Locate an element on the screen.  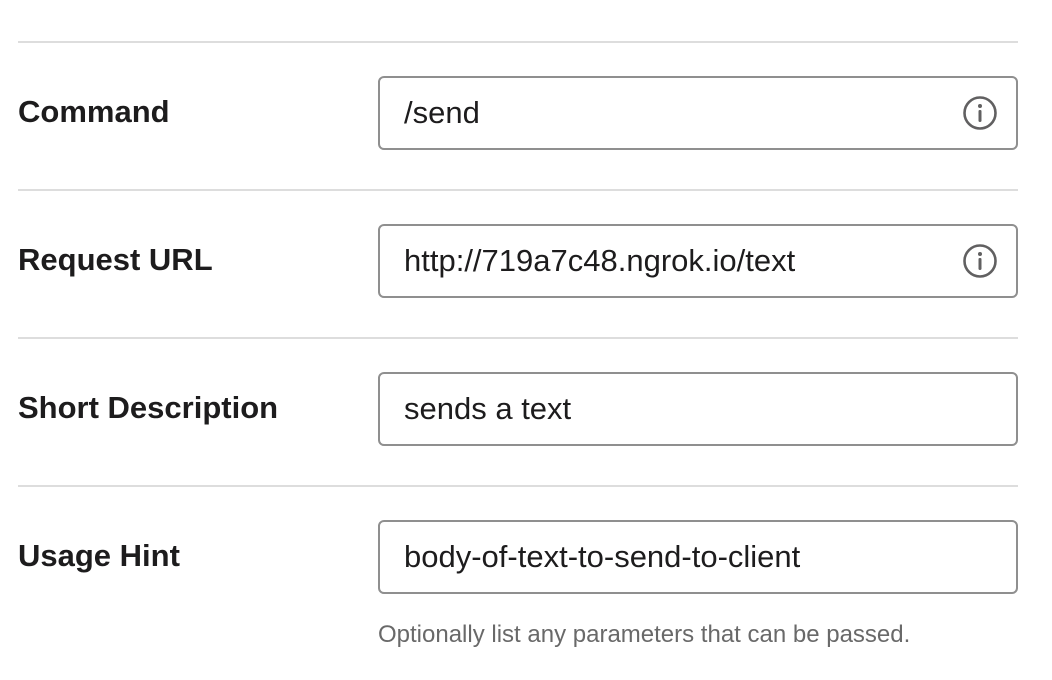
command-input is located at coordinates (677, 113).